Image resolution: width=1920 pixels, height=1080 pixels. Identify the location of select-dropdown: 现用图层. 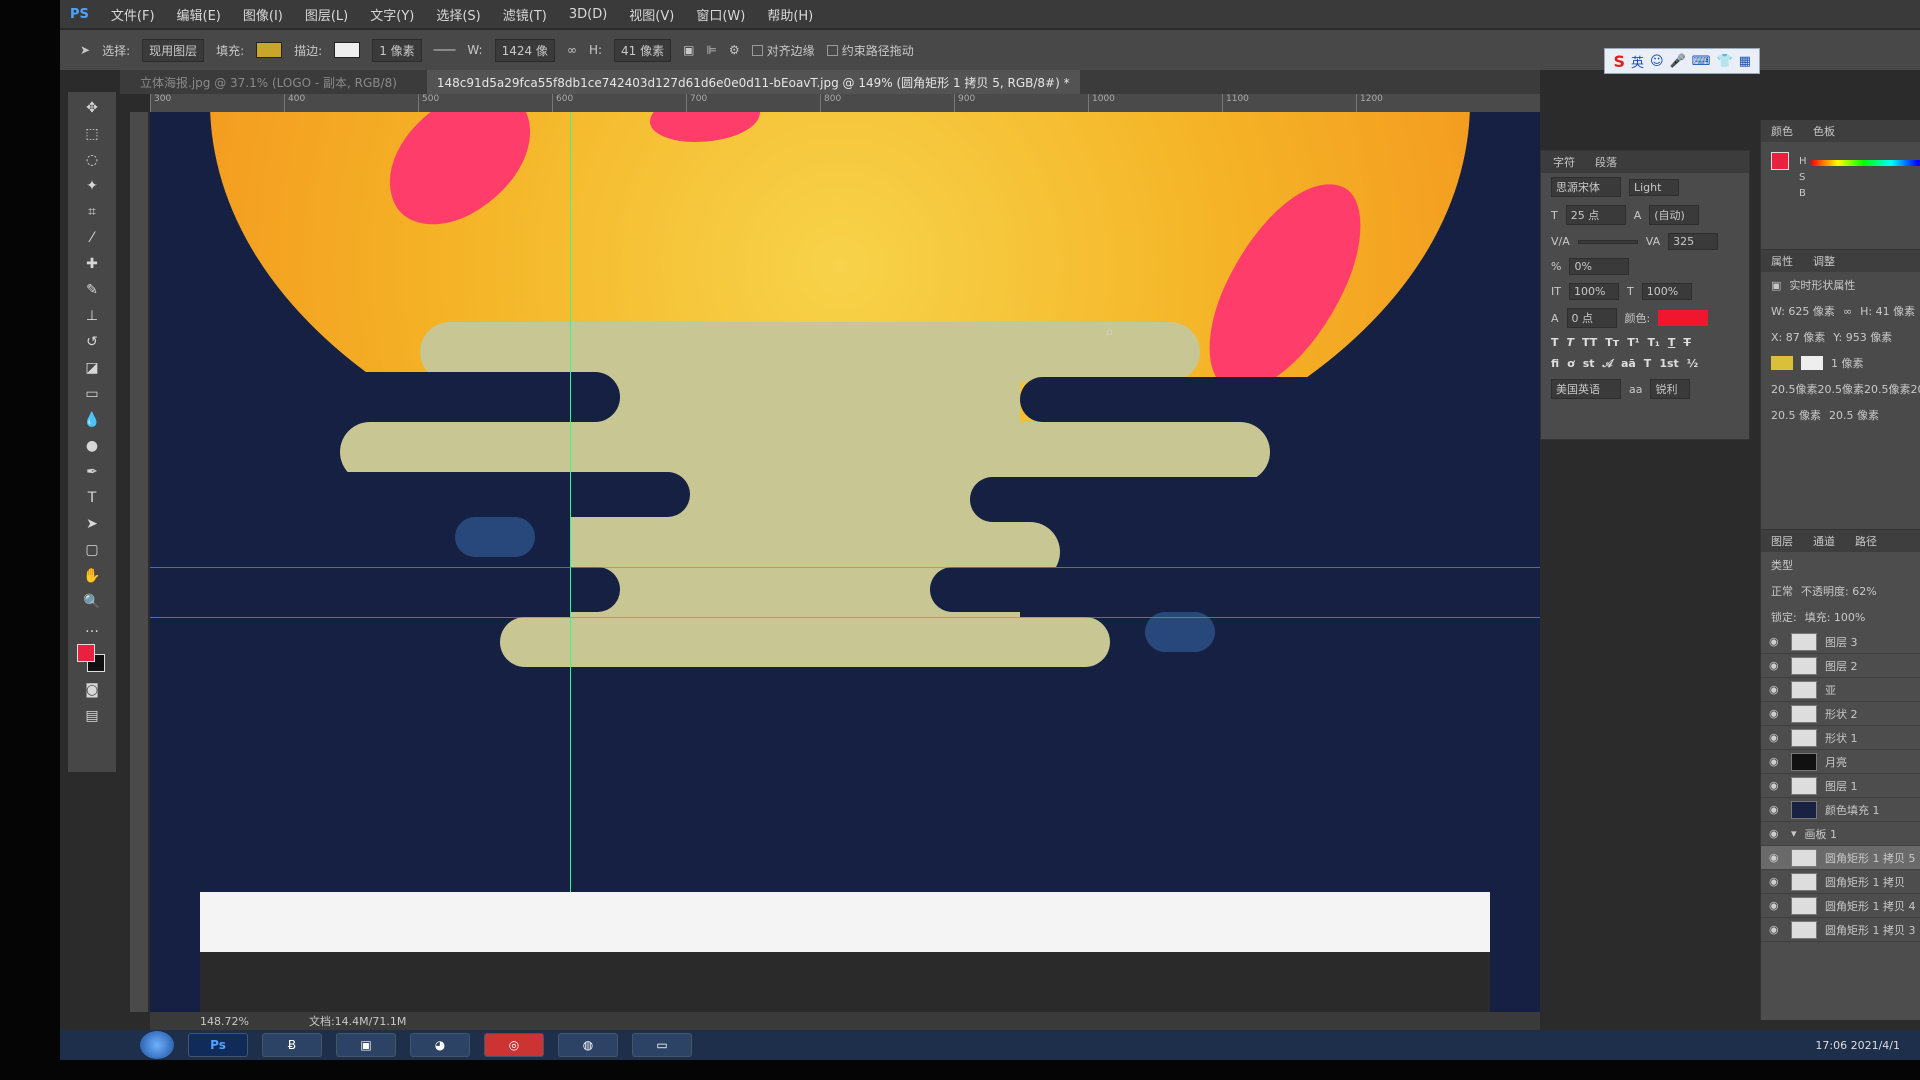
(173, 50).